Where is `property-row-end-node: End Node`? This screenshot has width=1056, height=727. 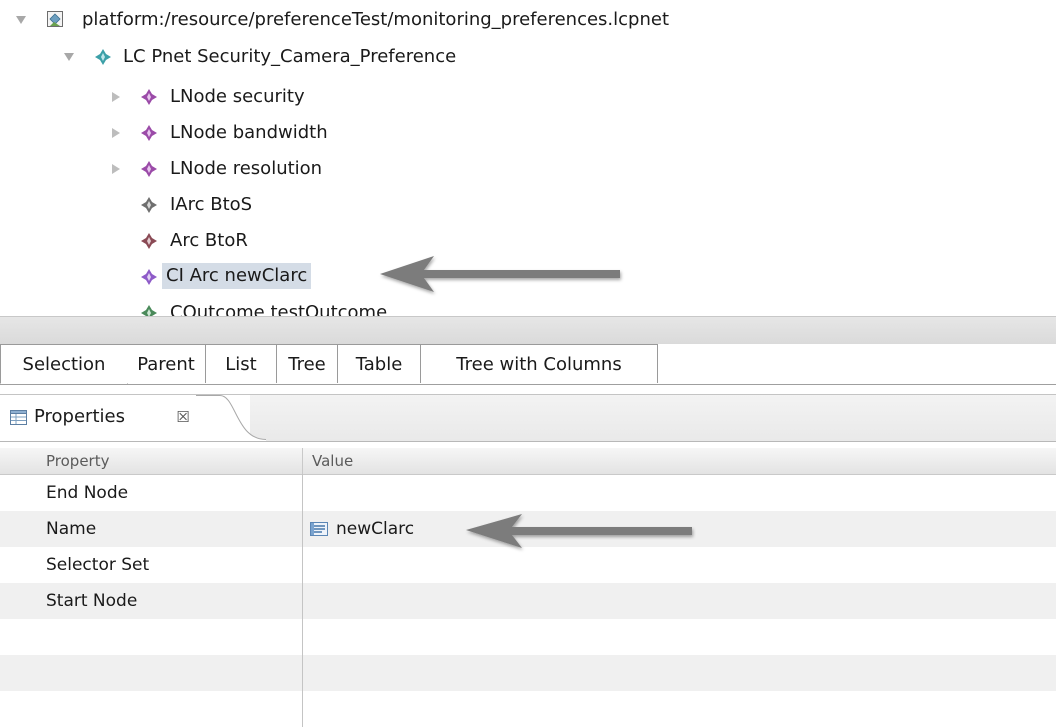 property-row-end-node: End Node is located at coordinates (528, 493).